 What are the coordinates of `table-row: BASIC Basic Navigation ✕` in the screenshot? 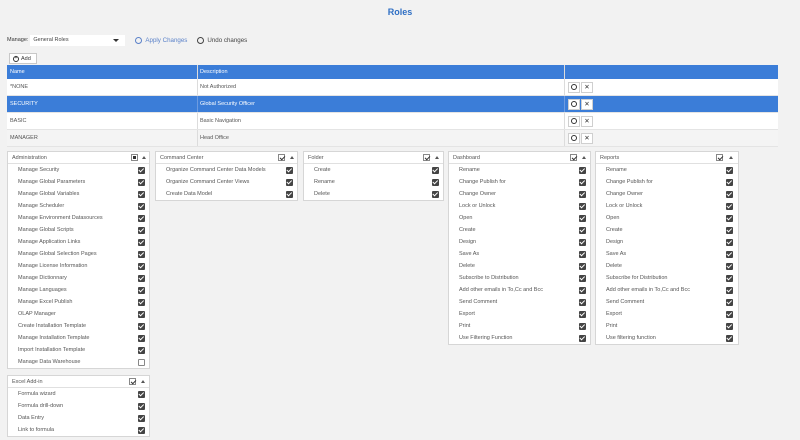 It's located at (392, 121).